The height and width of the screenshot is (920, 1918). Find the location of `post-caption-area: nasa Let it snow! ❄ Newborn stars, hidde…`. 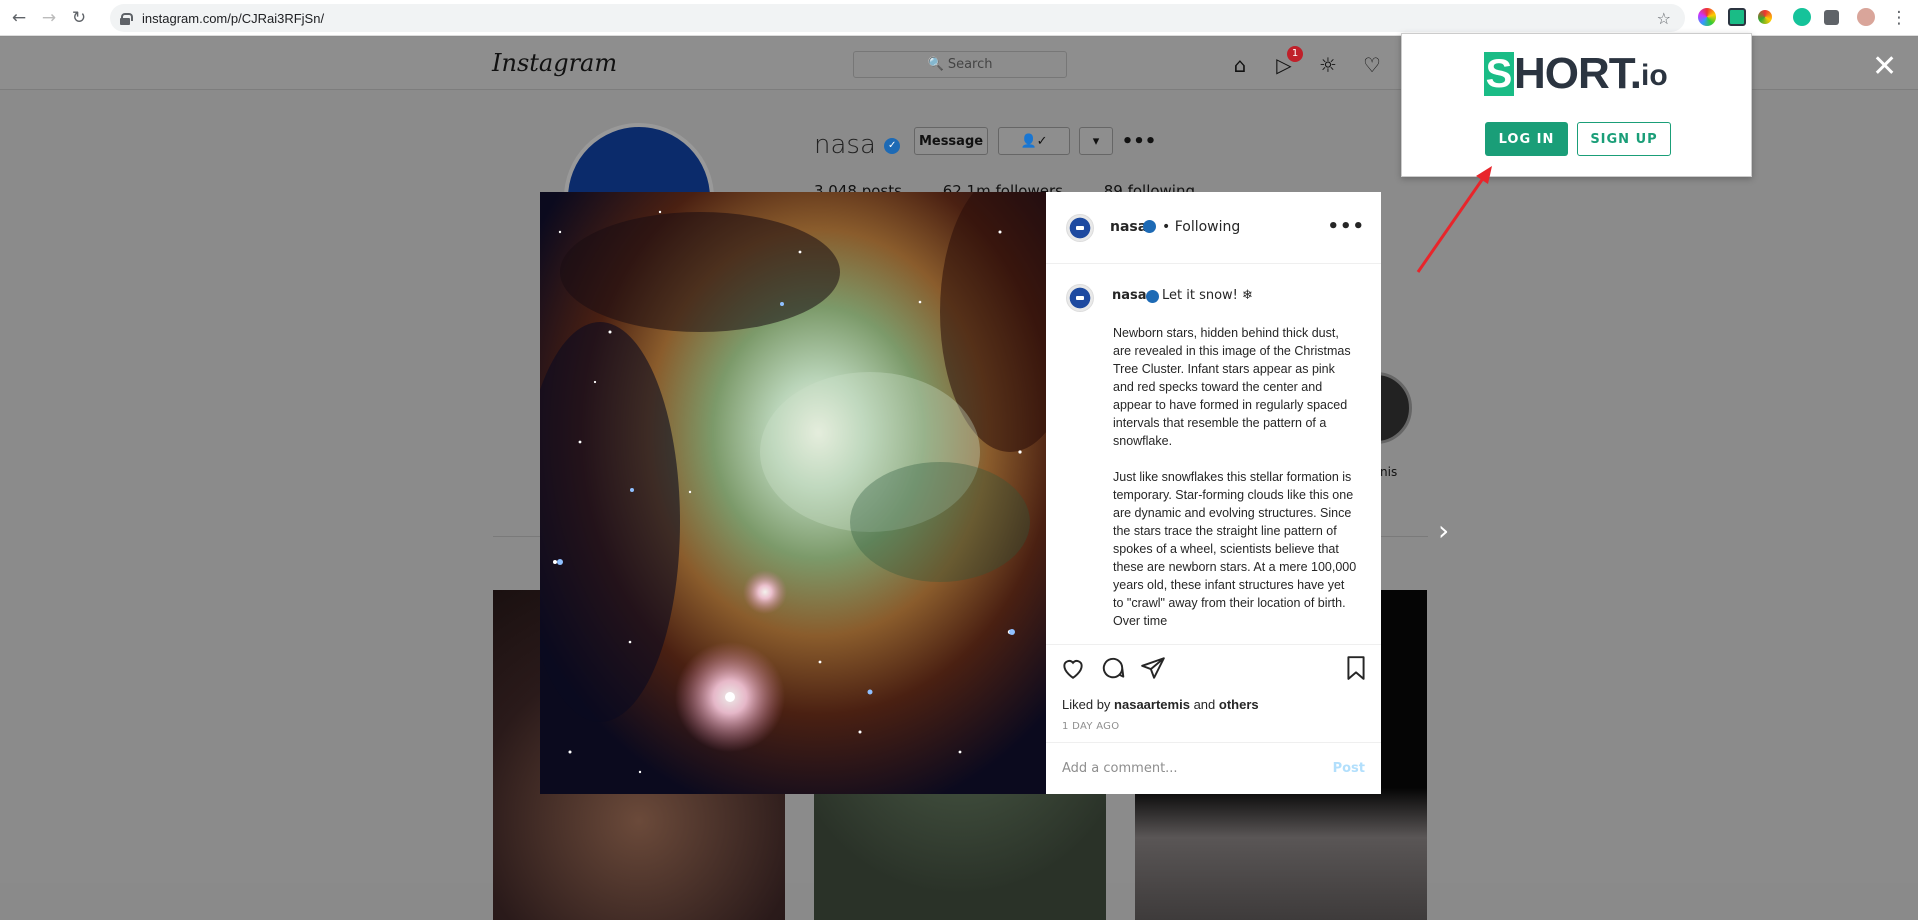

post-caption-area: nasa Let it snow! ❄ Newborn stars, hidde… is located at coordinates (1213, 454).